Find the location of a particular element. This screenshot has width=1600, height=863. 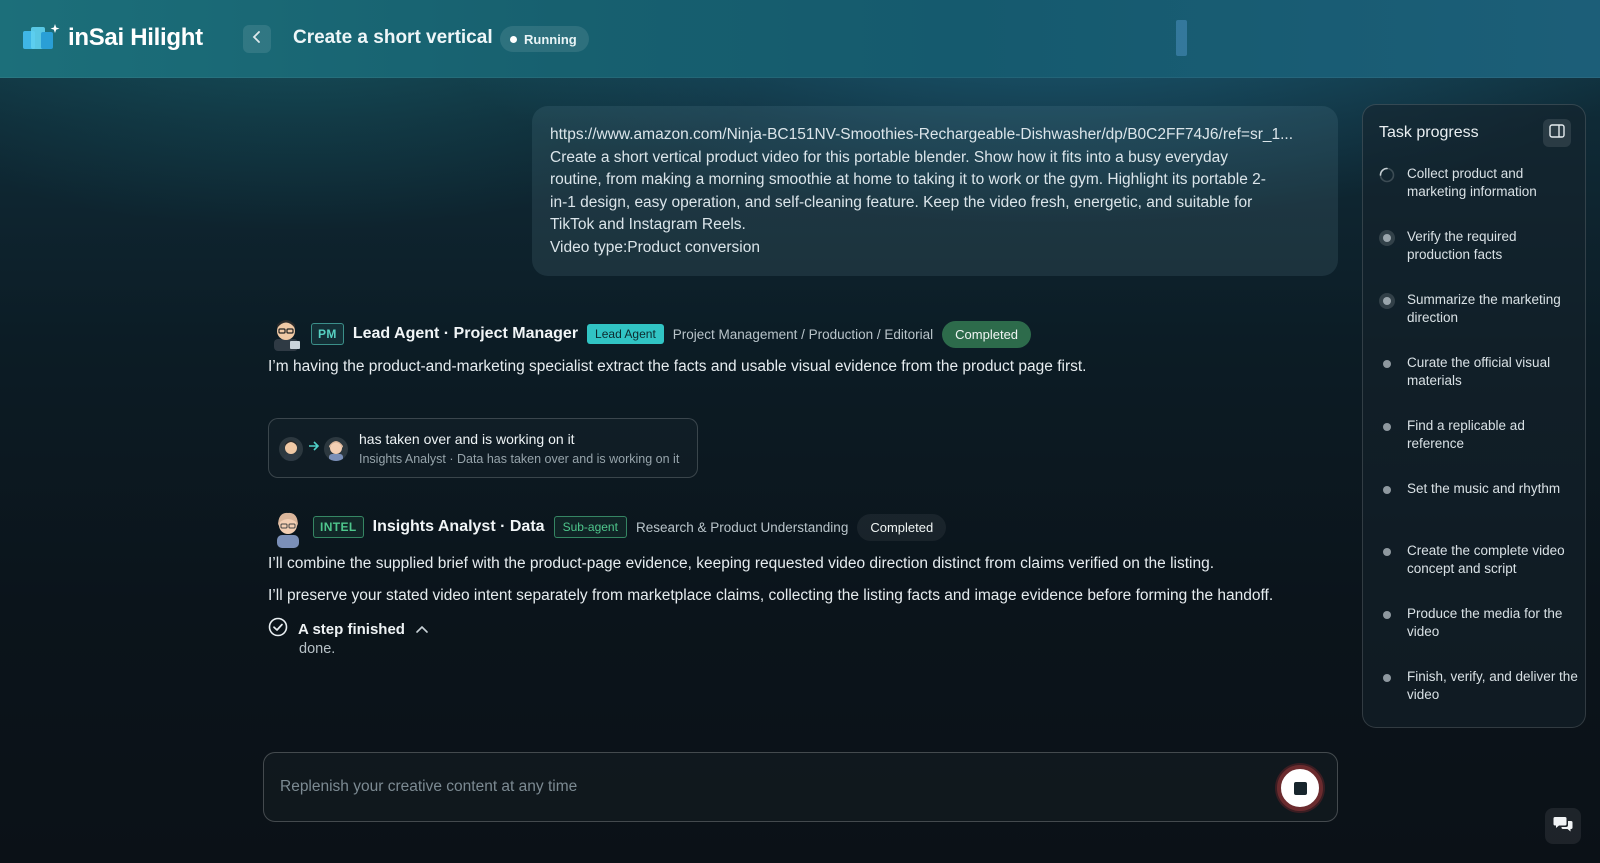

status-label: Running is located at coordinates (550, 39).